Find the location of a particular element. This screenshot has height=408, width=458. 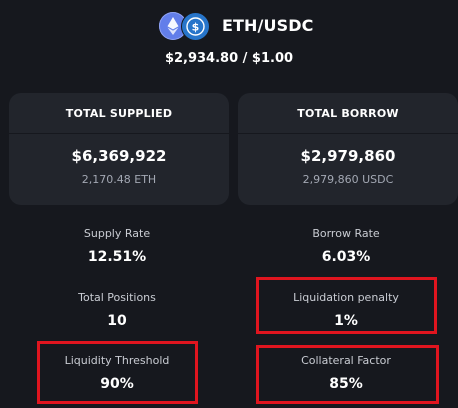

supply-rate-value: 12.51% is located at coordinates (117, 257).